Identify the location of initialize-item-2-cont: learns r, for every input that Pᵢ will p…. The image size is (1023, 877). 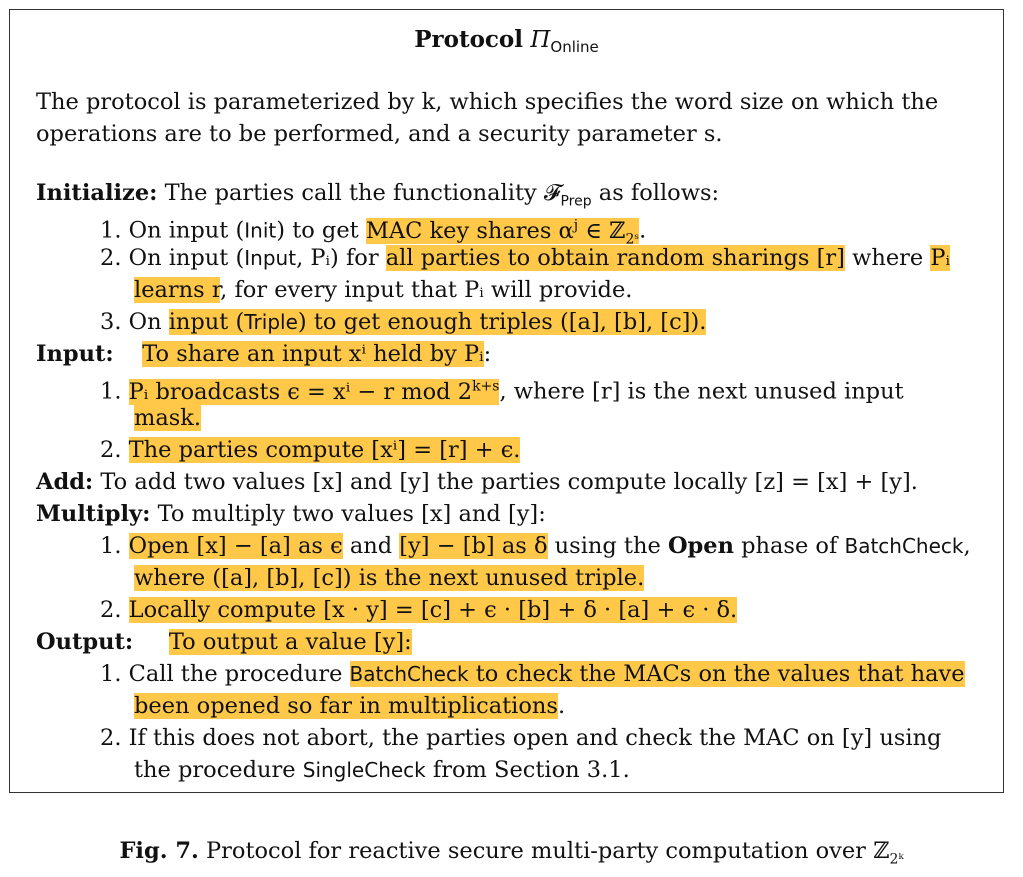
(383, 290).